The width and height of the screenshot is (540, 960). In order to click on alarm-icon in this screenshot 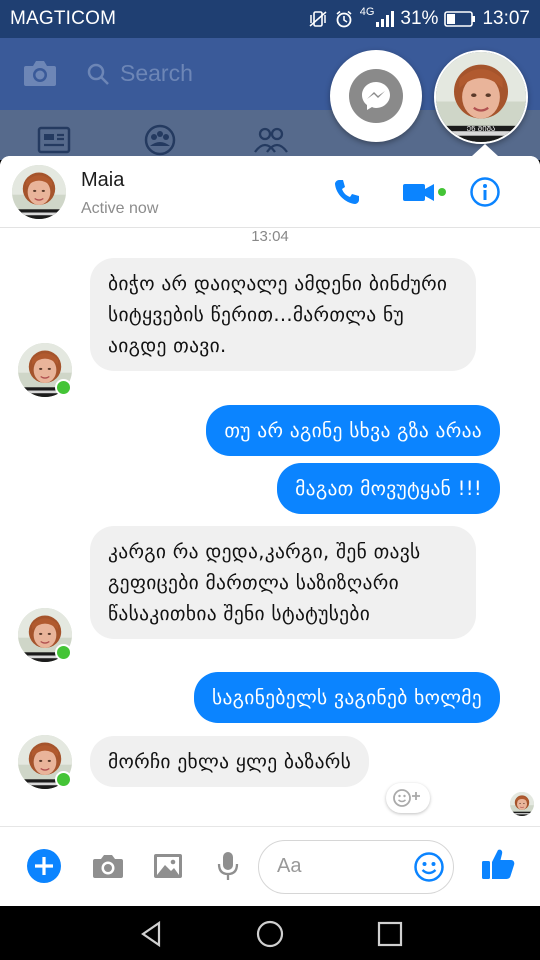, I will do `click(344, 19)`.